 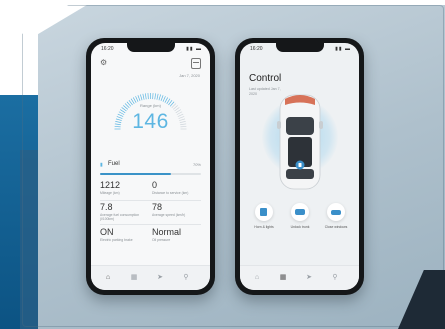 I want to click on stat-desc: Average fuel consumption (l/100km), so click(x=120, y=217).